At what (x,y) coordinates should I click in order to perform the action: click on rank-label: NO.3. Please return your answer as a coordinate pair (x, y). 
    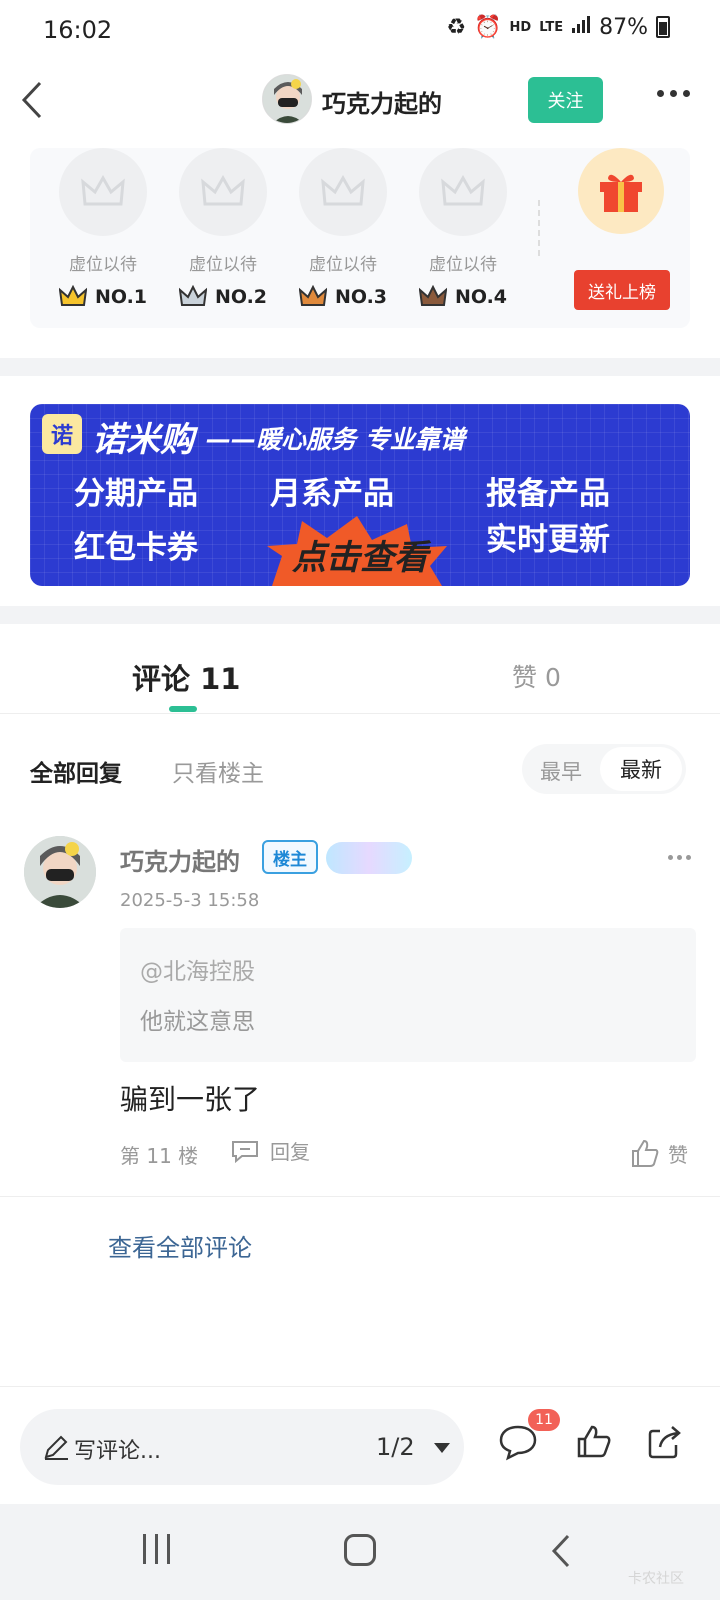
    Looking at the image, I should click on (343, 297).